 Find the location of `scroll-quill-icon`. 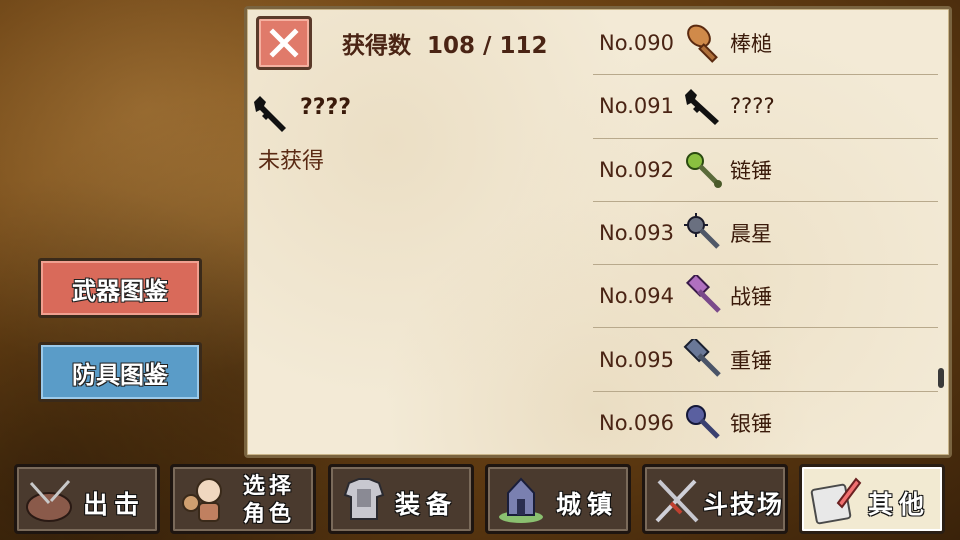

scroll-quill-icon is located at coordinates (836, 501).